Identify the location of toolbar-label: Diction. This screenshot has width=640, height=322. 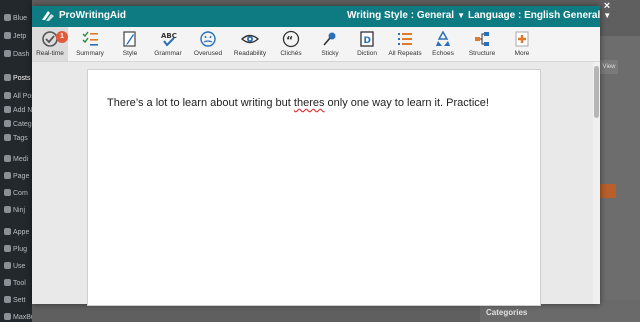
(367, 53).